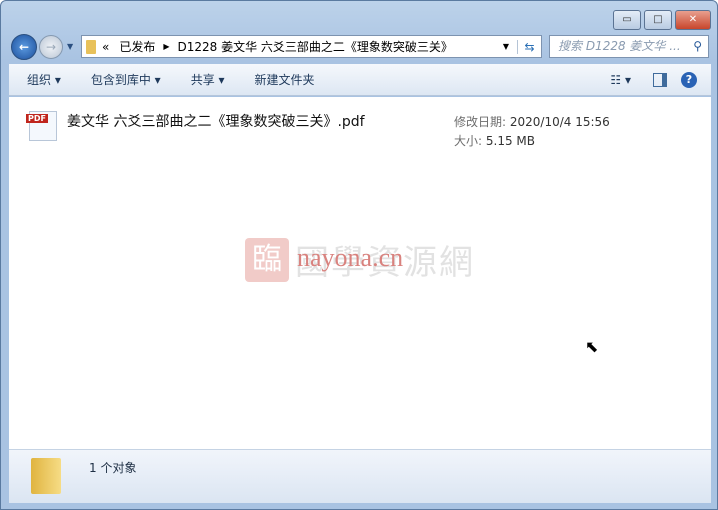 The height and width of the screenshot is (510, 718). Describe the element at coordinates (689, 79) in the screenshot. I see `help-icon: ?` at that location.